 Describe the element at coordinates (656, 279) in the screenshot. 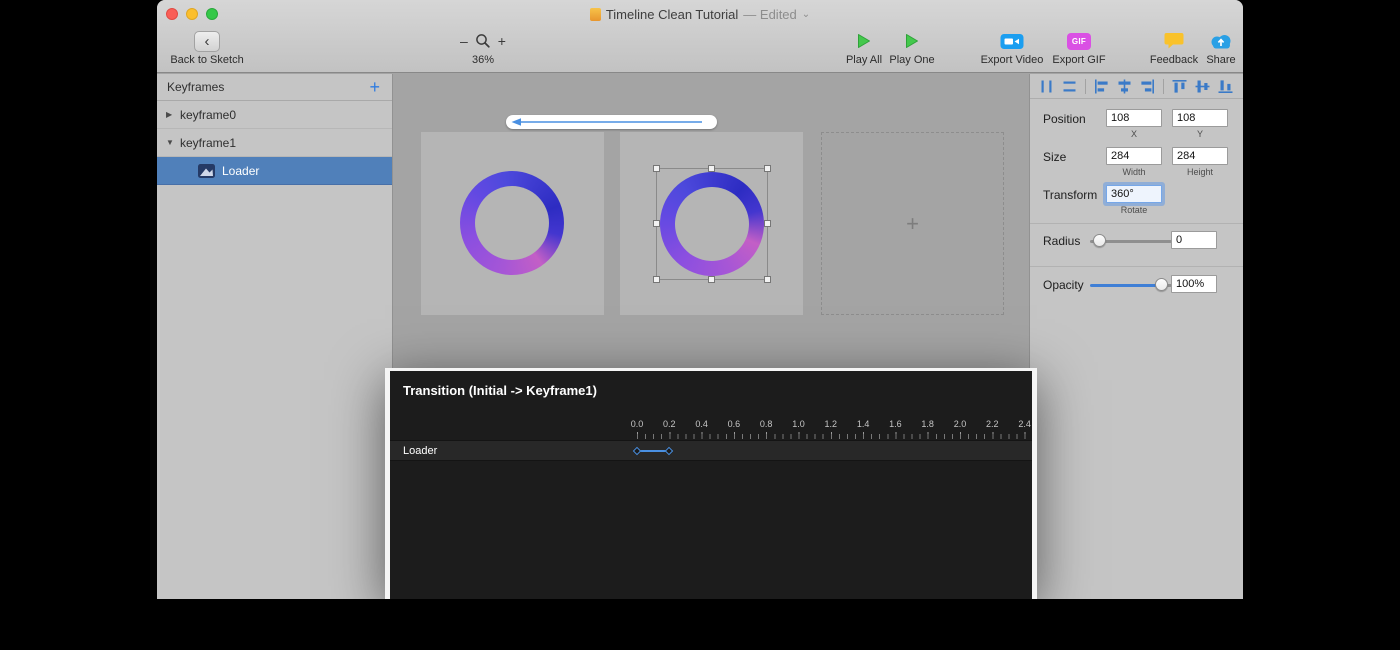

I see `selection-handle-sw` at that location.